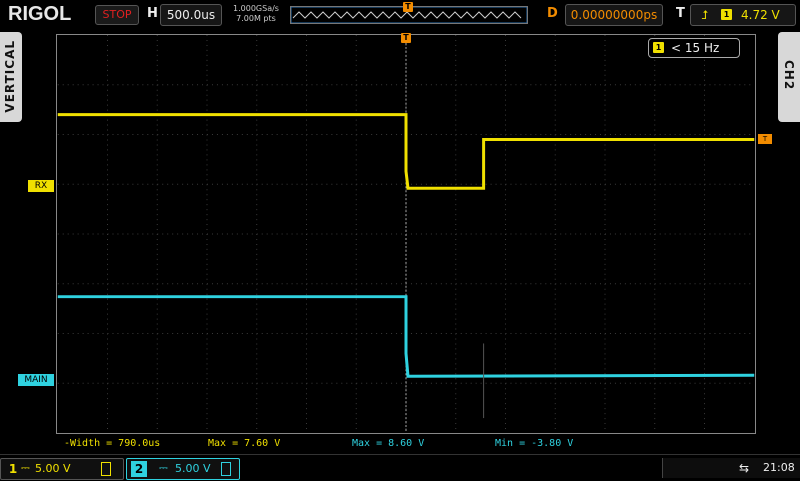 This screenshot has height=481, width=800. I want to click on channel-tab-label: CH2, so click(789, 75).